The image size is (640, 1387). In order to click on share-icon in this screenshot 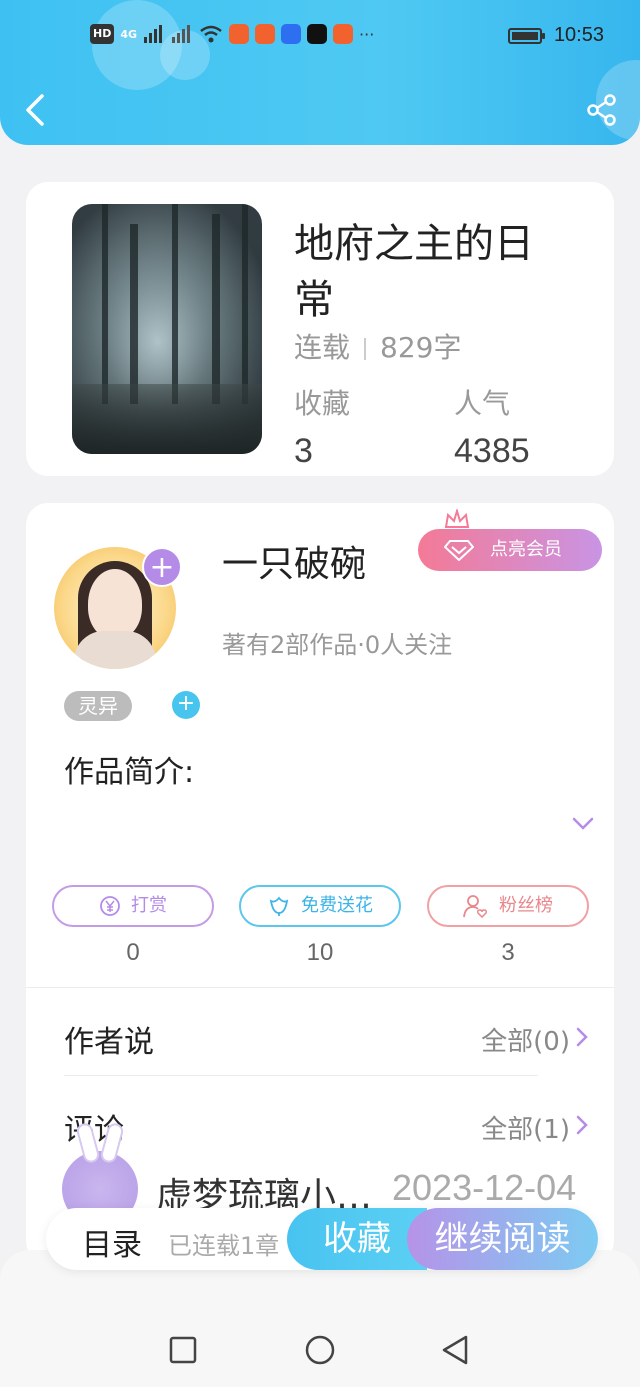, I will do `click(602, 110)`.